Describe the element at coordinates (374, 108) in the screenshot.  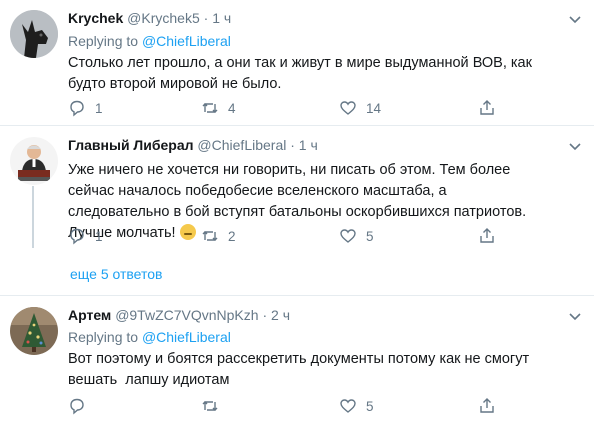
I see `like-count: 14` at that location.